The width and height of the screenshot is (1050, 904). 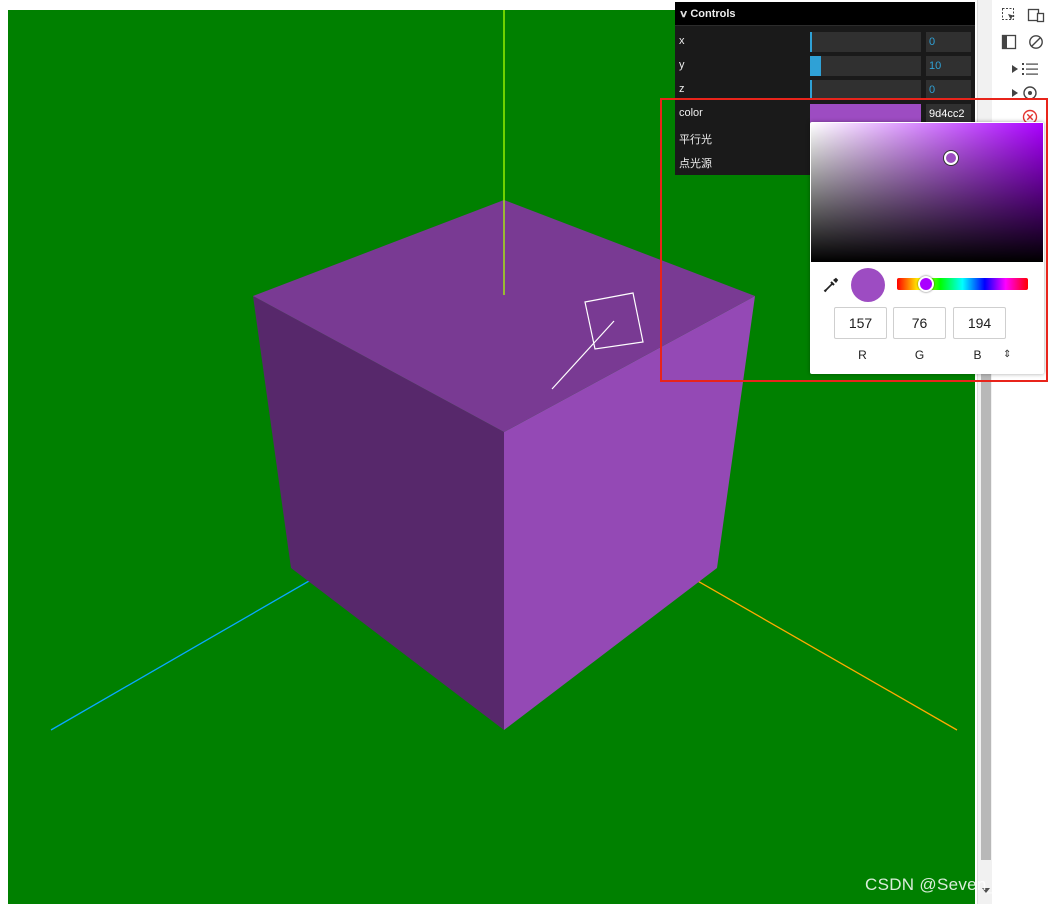 What do you see at coordinates (1036, 42) in the screenshot?
I see `clear-console-icon` at bounding box center [1036, 42].